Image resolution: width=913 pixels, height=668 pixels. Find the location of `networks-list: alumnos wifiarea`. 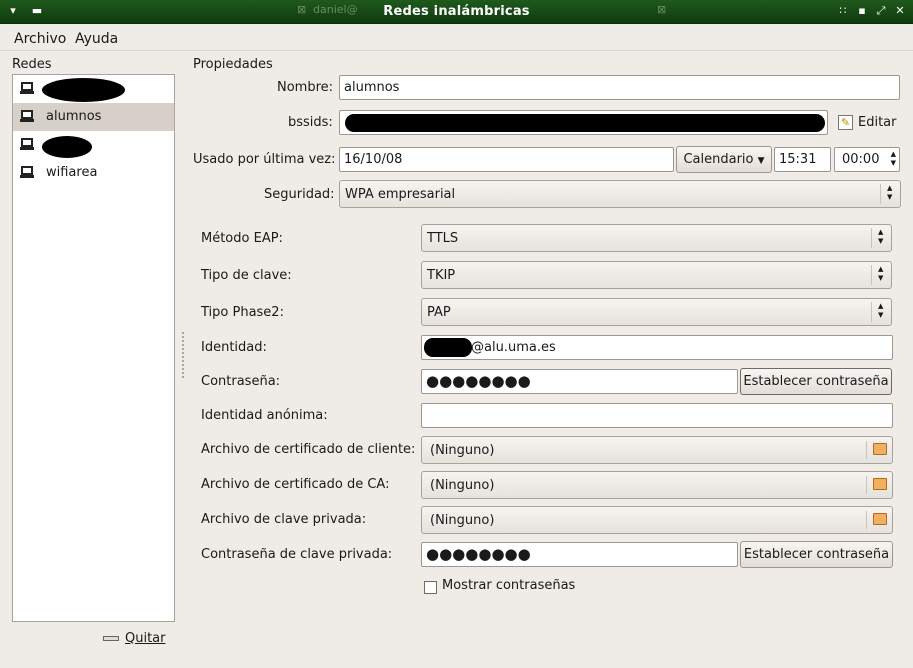

networks-list: alumnos wifiarea is located at coordinates (93, 348).